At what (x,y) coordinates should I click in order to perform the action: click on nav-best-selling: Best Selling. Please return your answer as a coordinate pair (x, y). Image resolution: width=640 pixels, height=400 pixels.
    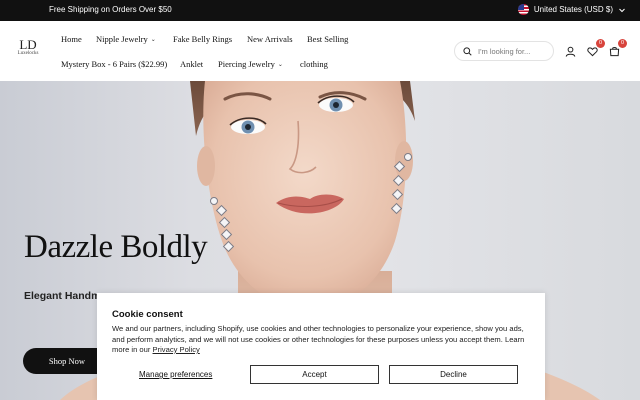
    Looking at the image, I should click on (327, 39).